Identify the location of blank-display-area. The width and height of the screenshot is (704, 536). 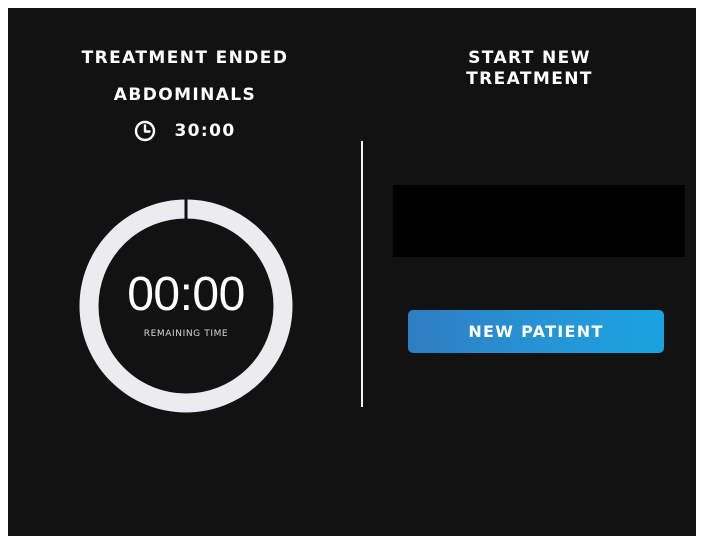
(539, 221).